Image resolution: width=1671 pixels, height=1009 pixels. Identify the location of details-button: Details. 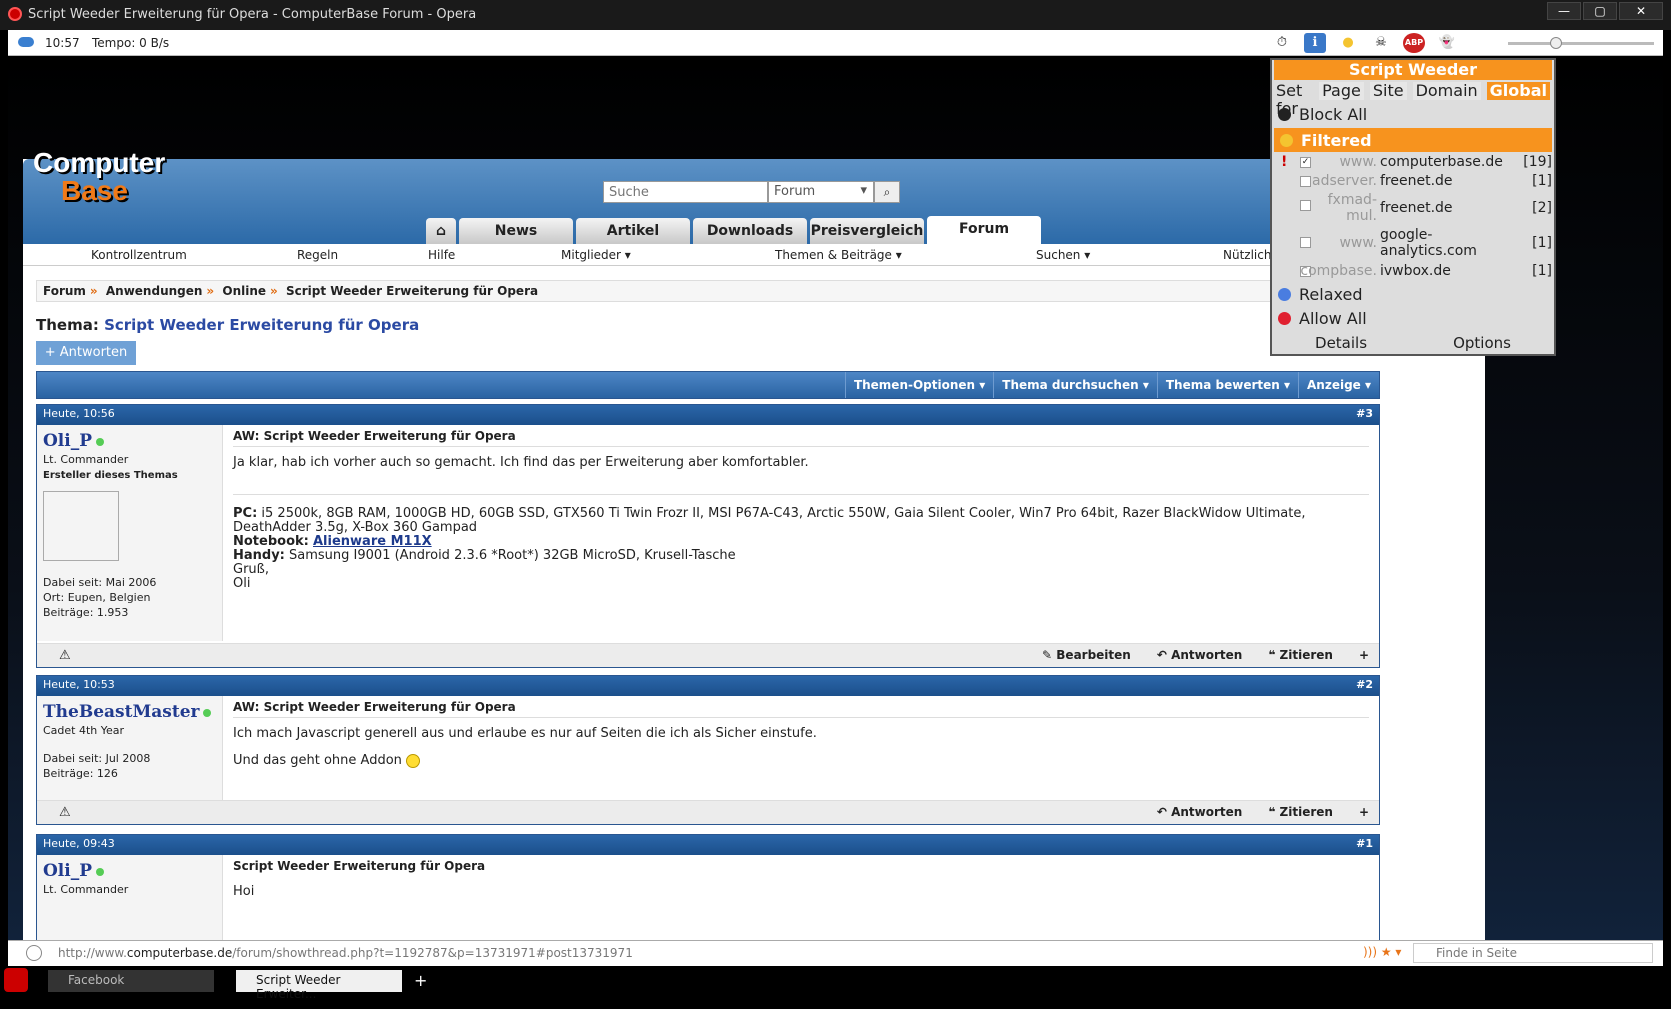
(1341, 343).